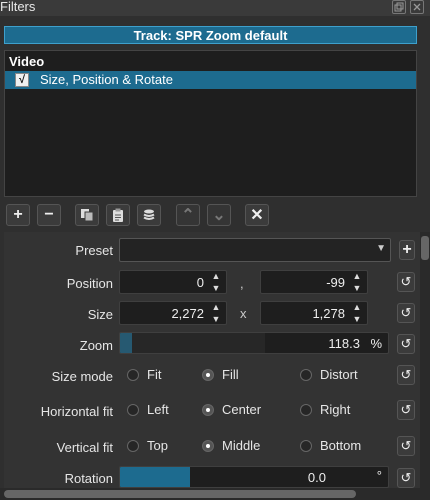 Image resolution: width=430 pixels, height=500 pixels. What do you see at coordinates (133, 375) in the screenshot?
I see `size-mode-fit-radio` at bounding box center [133, 375].